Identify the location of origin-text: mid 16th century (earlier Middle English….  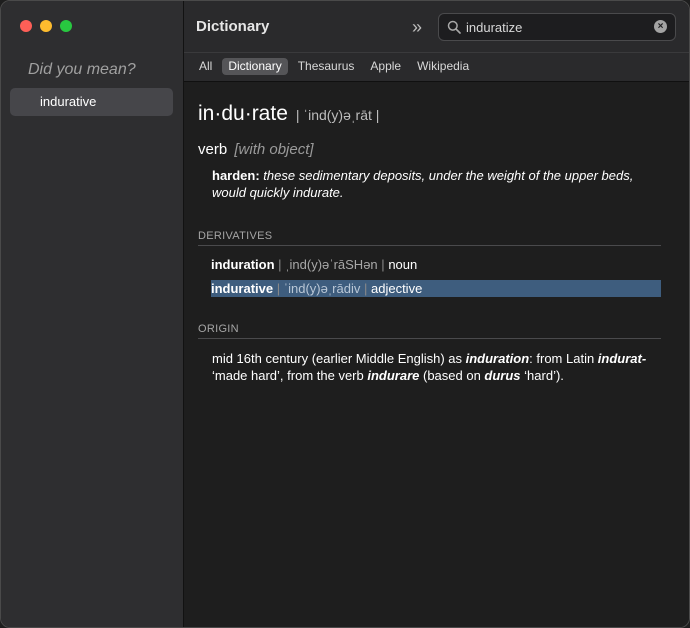
(442, 367).